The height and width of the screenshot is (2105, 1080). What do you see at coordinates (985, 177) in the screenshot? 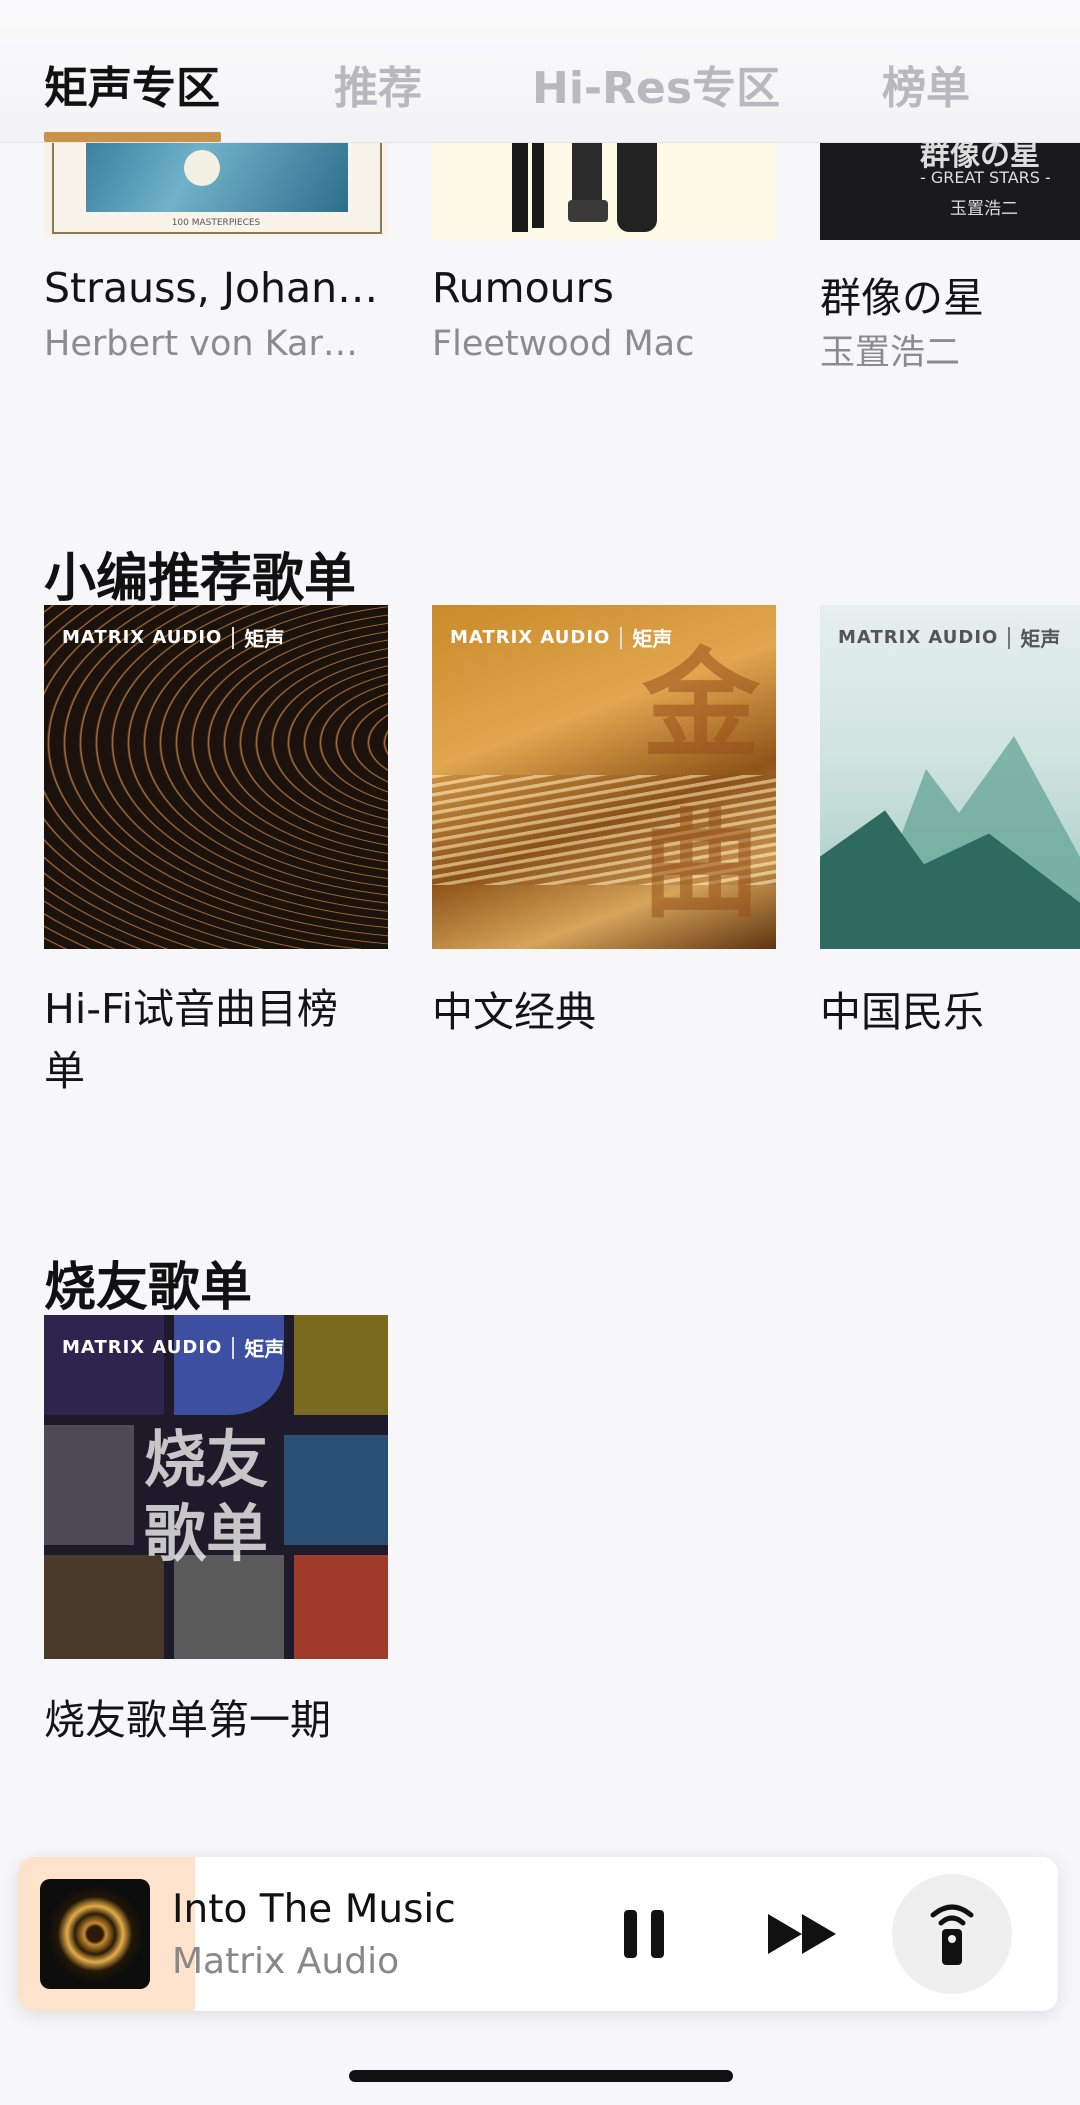
I see `album-art-subtitle: - GREAT STARS -` at bounding box center [985, 177].